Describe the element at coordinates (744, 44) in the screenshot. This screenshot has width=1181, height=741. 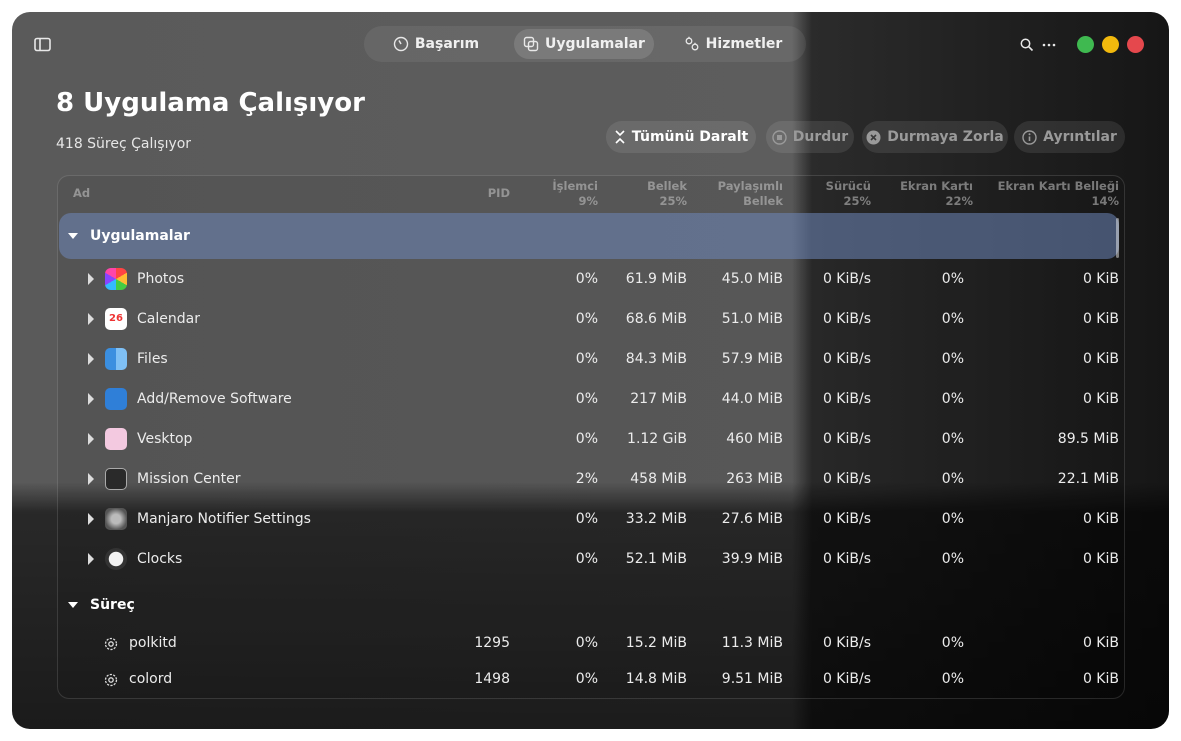
I see `tab-services-label: Hizmetler` at that location.